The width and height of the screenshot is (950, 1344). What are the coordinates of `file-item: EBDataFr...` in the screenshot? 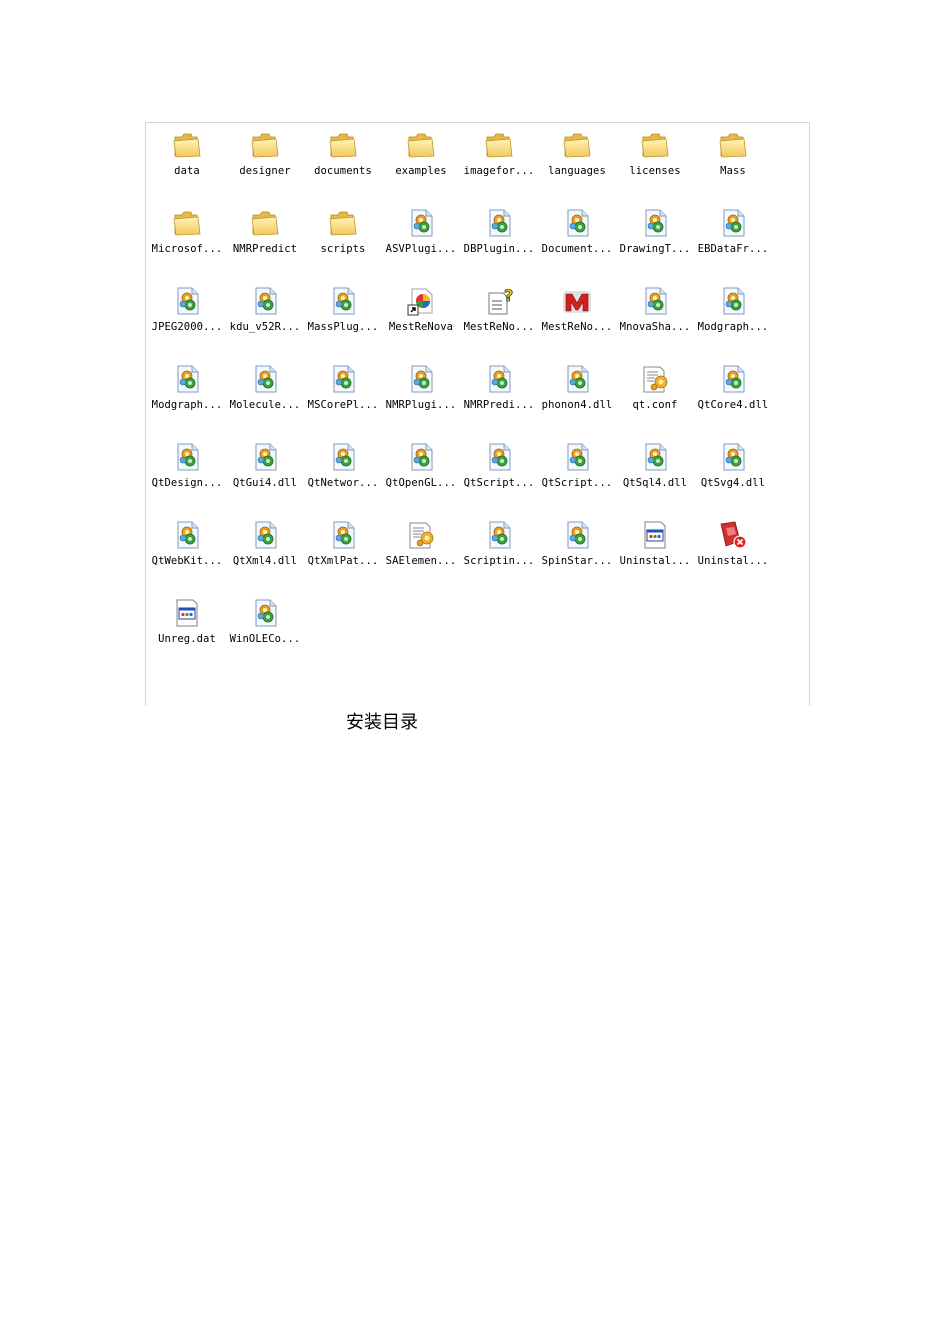 It's located at (733, 244).